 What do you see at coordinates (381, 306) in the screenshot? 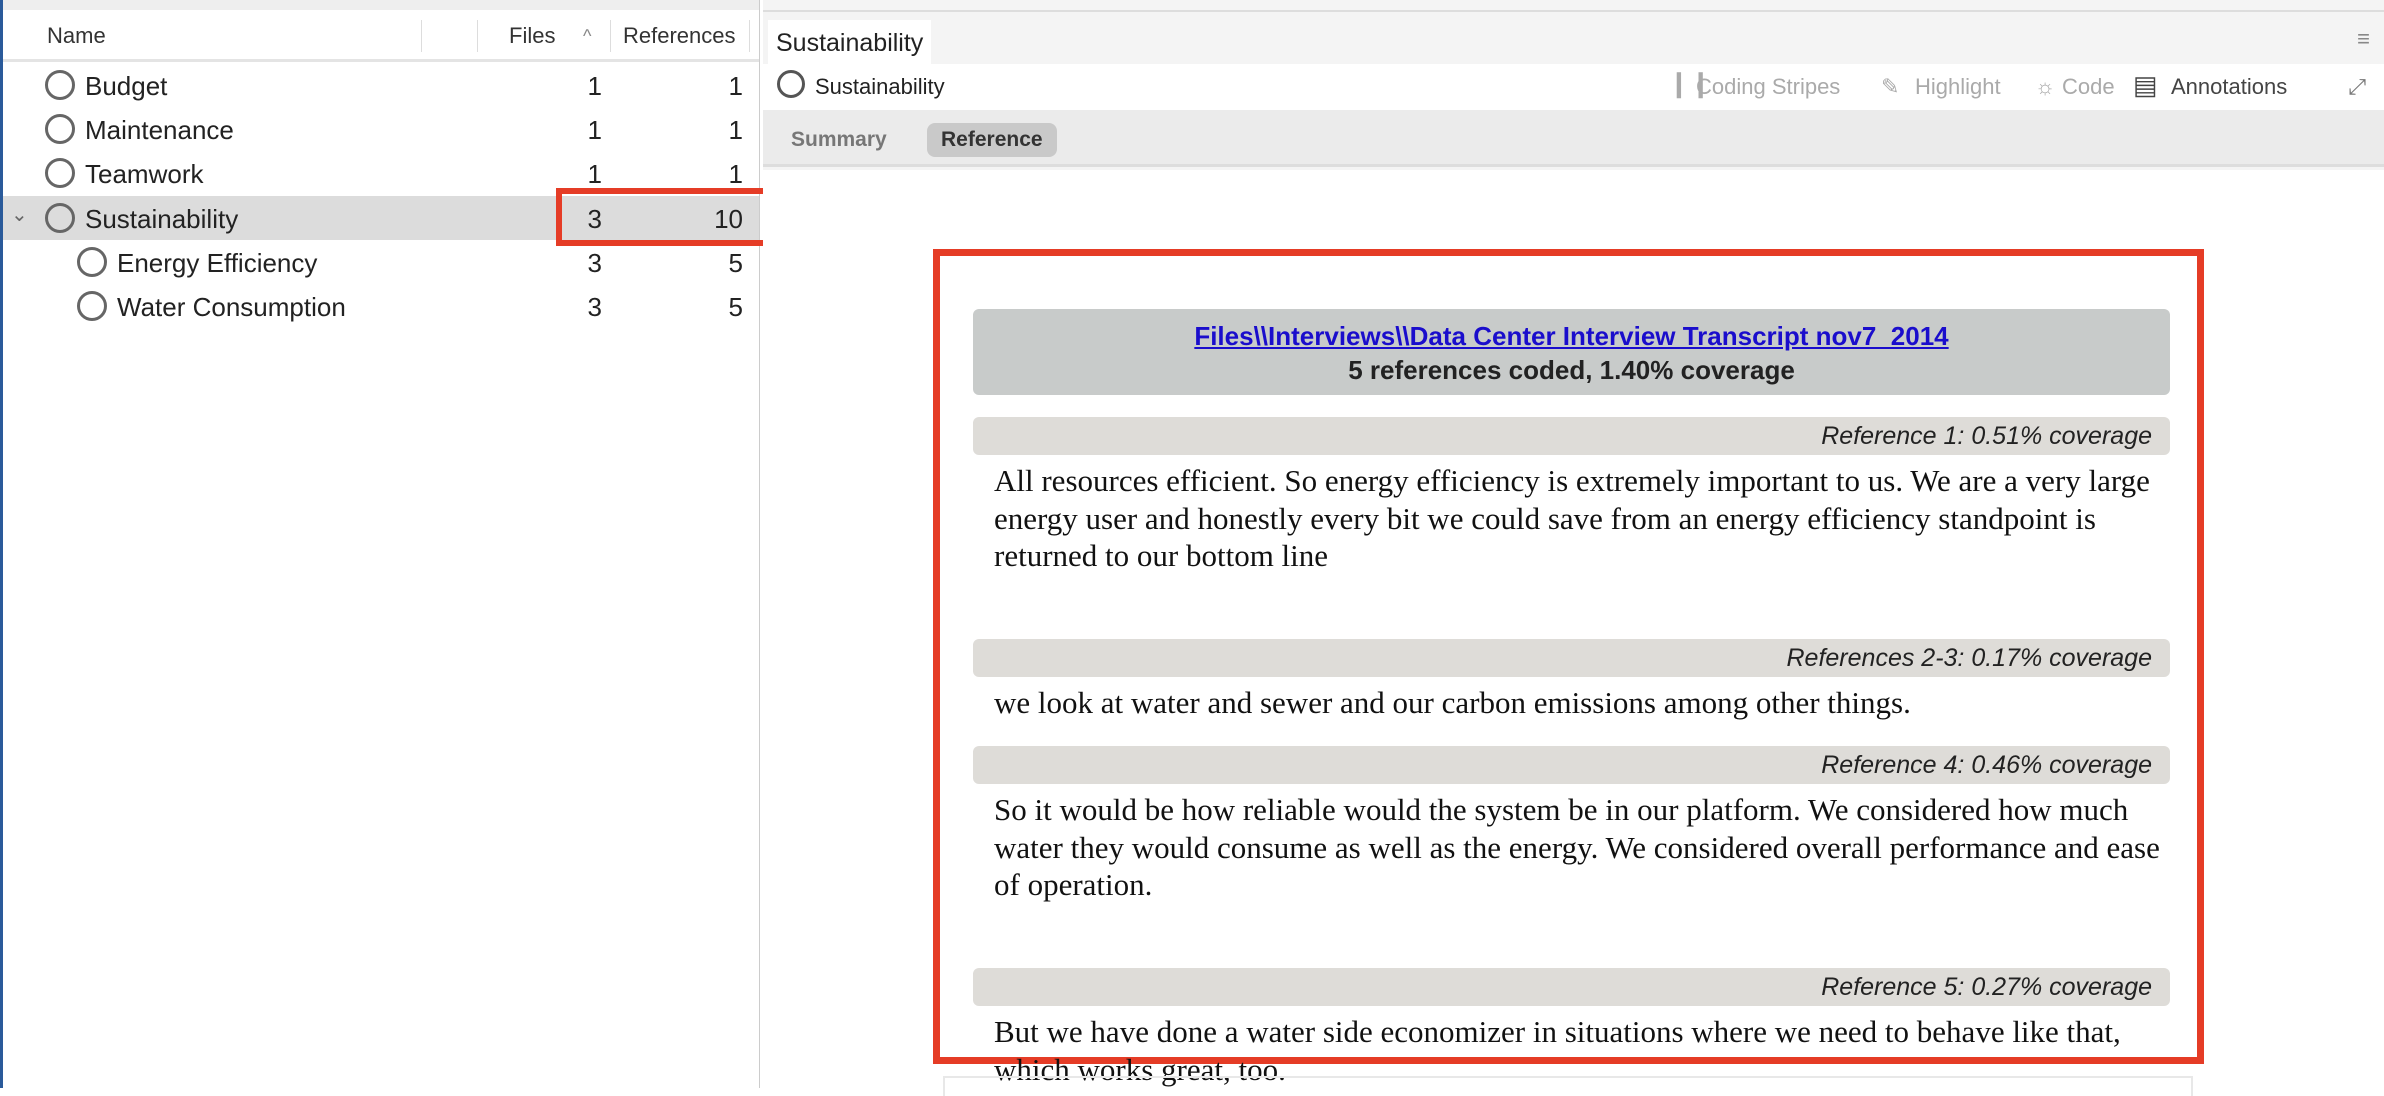
I see `node-row-water-consumption: Water Consumption 3 5` at bounding box center [381, 306].